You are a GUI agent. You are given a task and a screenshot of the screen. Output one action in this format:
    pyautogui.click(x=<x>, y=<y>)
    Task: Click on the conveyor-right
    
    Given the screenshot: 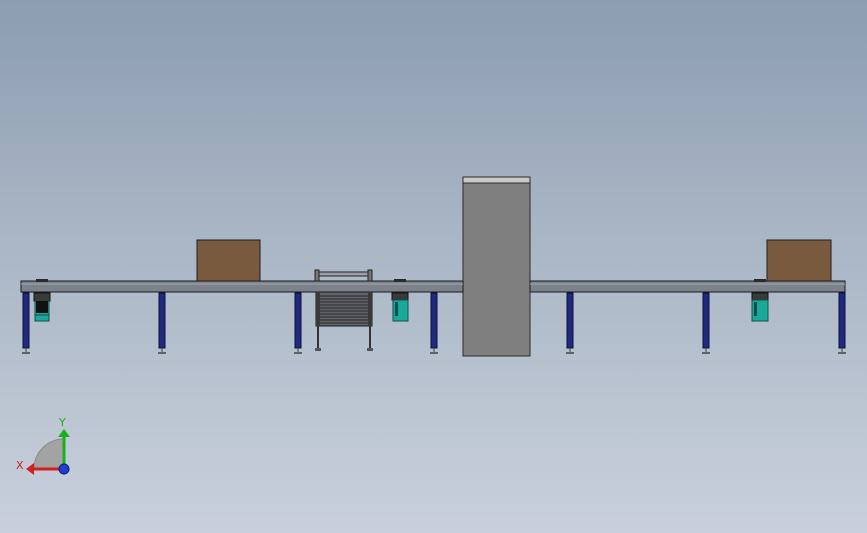 What is the action you would take?
    pyautogui.click(x=687, y=286)
    